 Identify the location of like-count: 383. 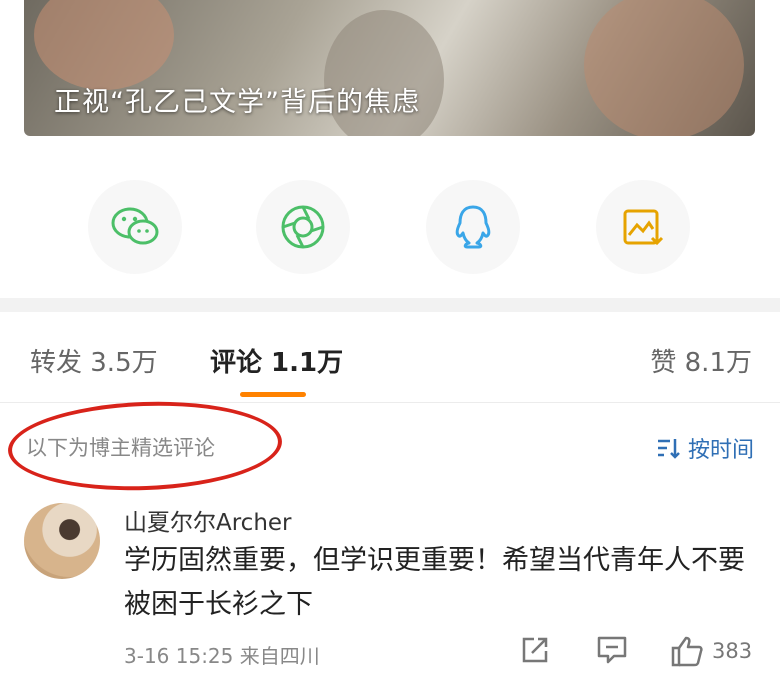
(732, 651).